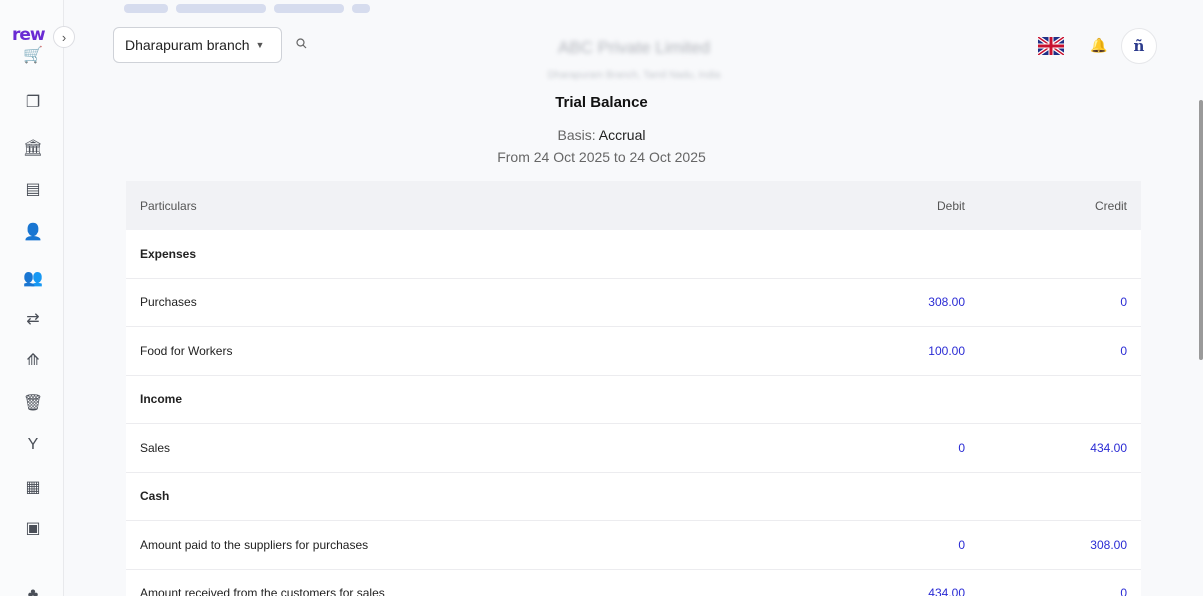  What do you see at coordinates (633, 254) in the screenshot?
I see `group-header-row: Expenses` at bounding box center [633, 254].